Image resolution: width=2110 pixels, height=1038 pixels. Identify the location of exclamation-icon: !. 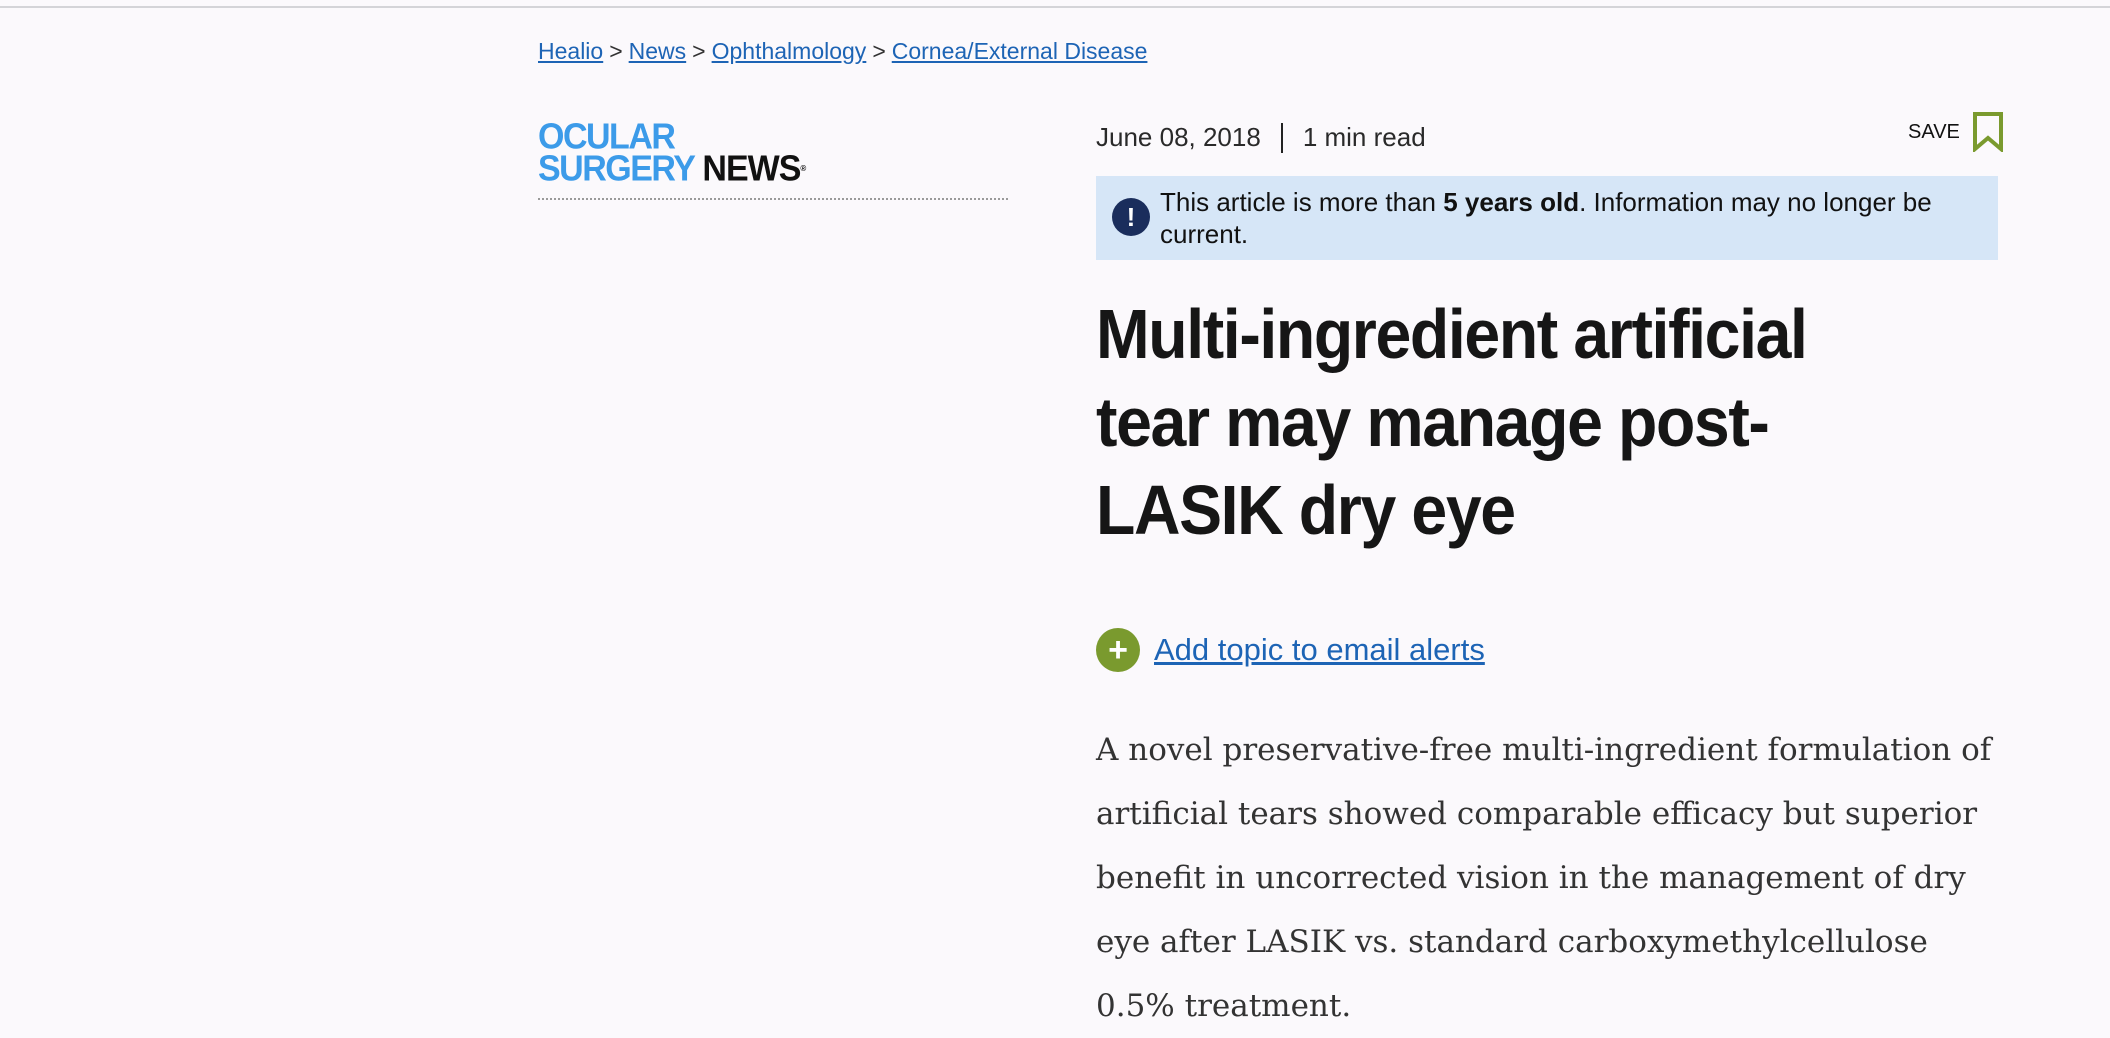
(1131, 217).